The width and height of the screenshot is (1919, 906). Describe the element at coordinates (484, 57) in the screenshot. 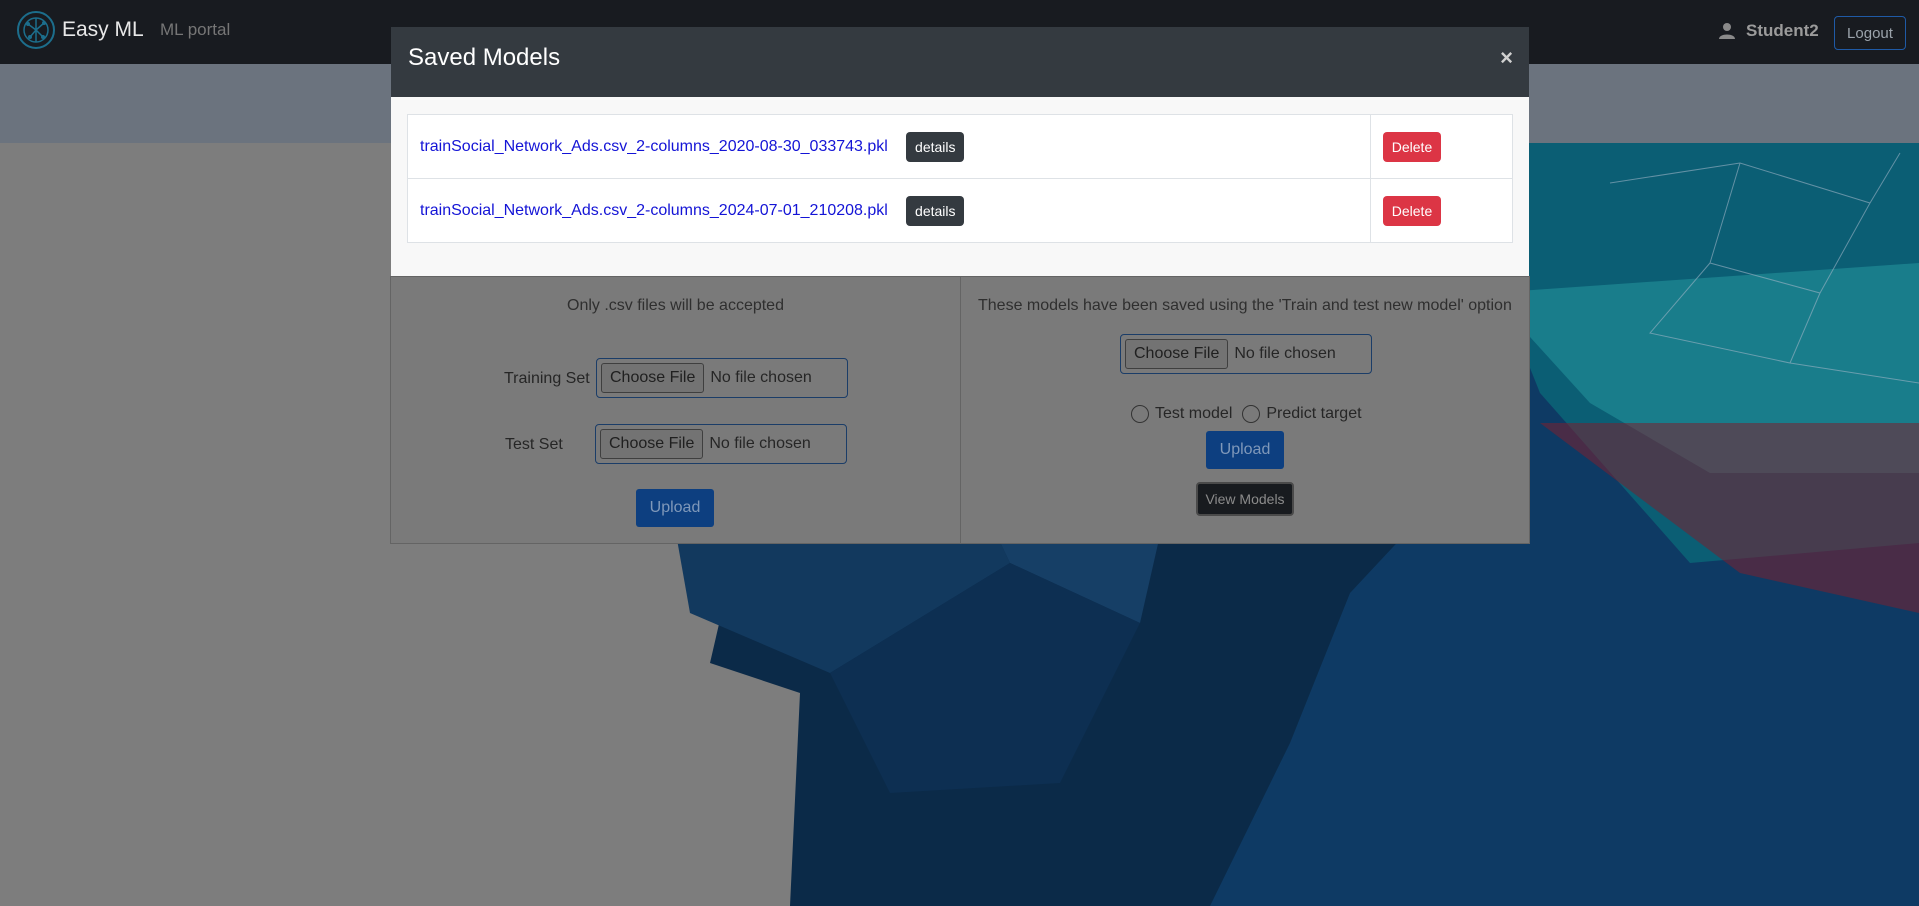

I see `modal-title: Saved Models` at that location.